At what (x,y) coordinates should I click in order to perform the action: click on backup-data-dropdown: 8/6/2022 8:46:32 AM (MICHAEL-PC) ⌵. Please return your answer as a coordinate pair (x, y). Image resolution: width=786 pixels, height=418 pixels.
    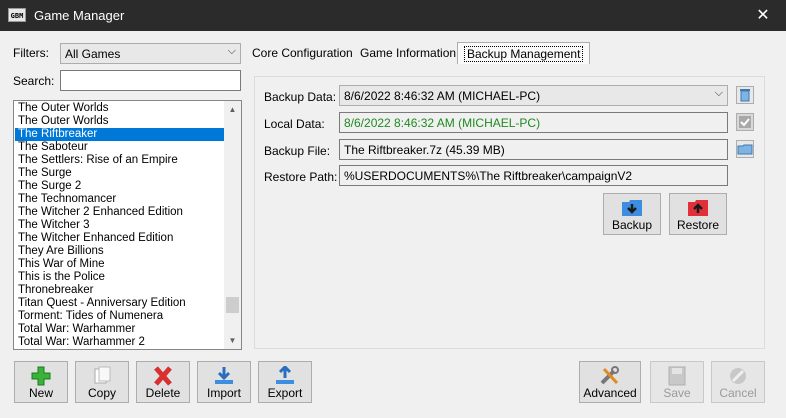
    Looking at the image, I should click on (533, 95).